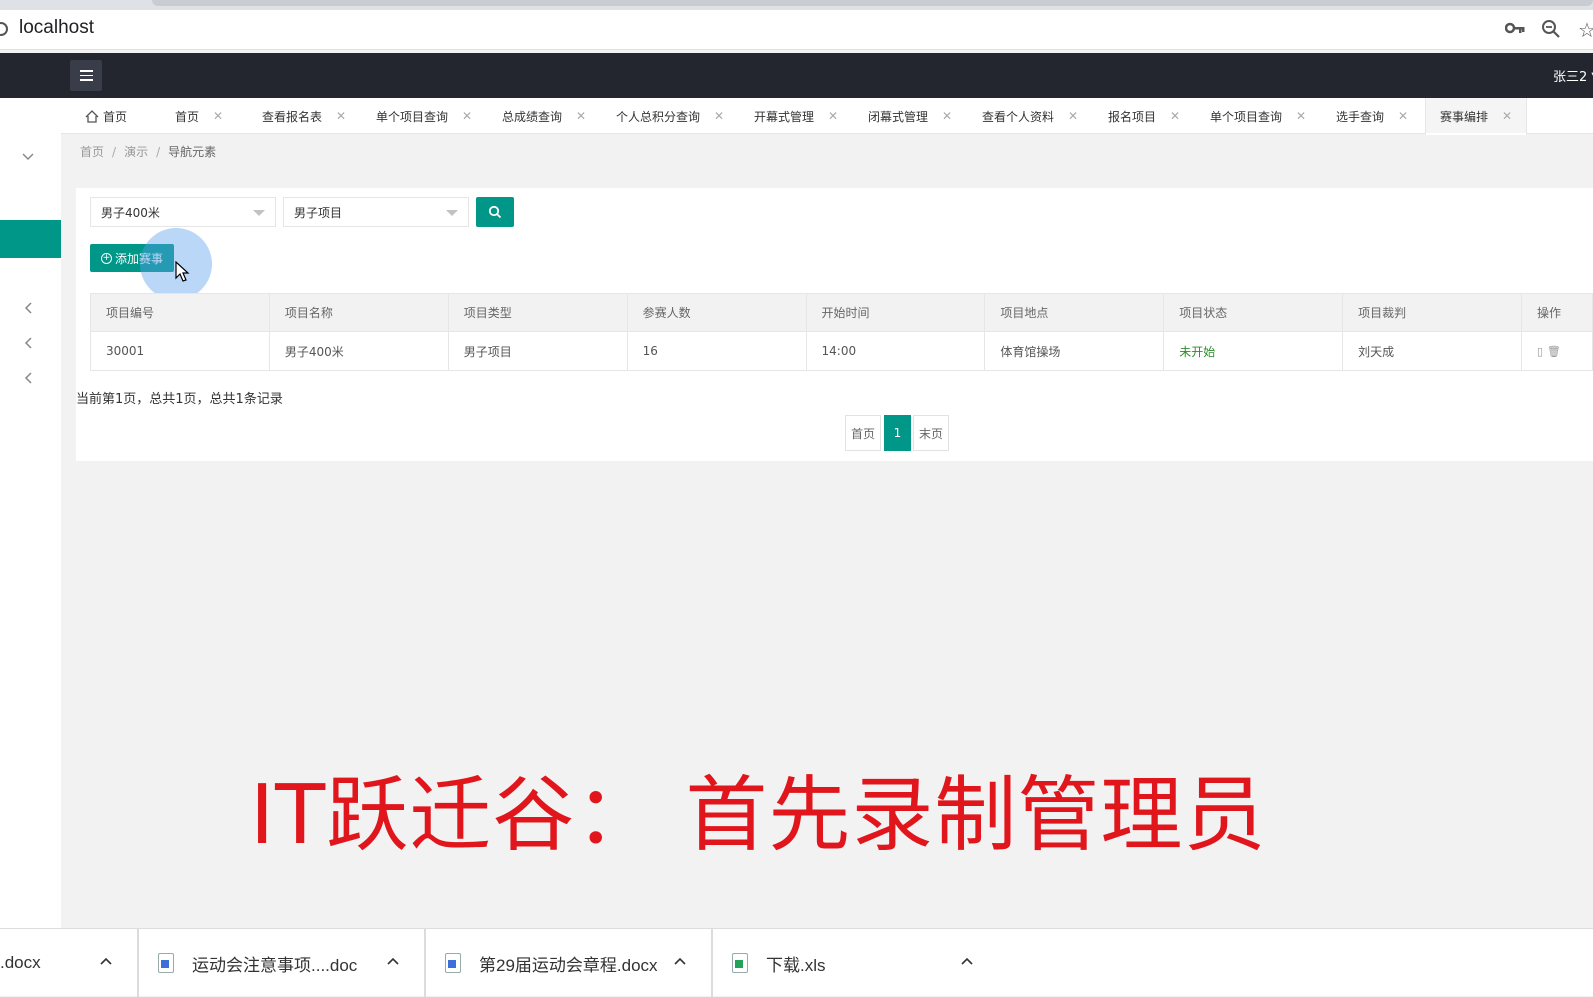 The image size is (1593, 997). I want to click on current-page-button: 1, so click(897, 433).